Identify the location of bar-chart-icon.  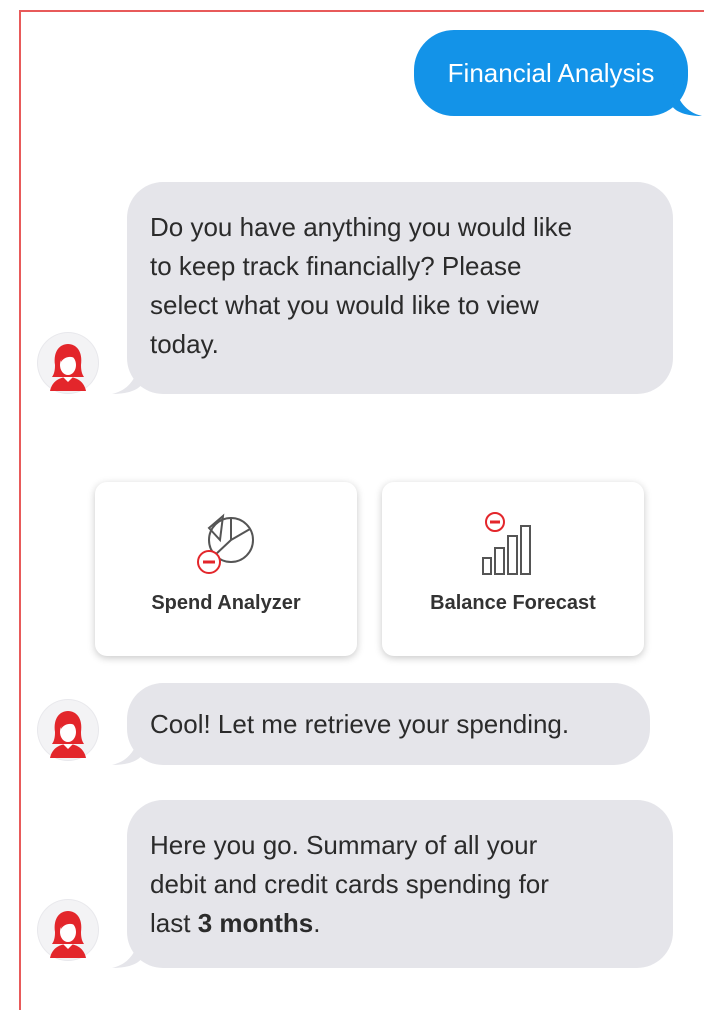
(506, 543).